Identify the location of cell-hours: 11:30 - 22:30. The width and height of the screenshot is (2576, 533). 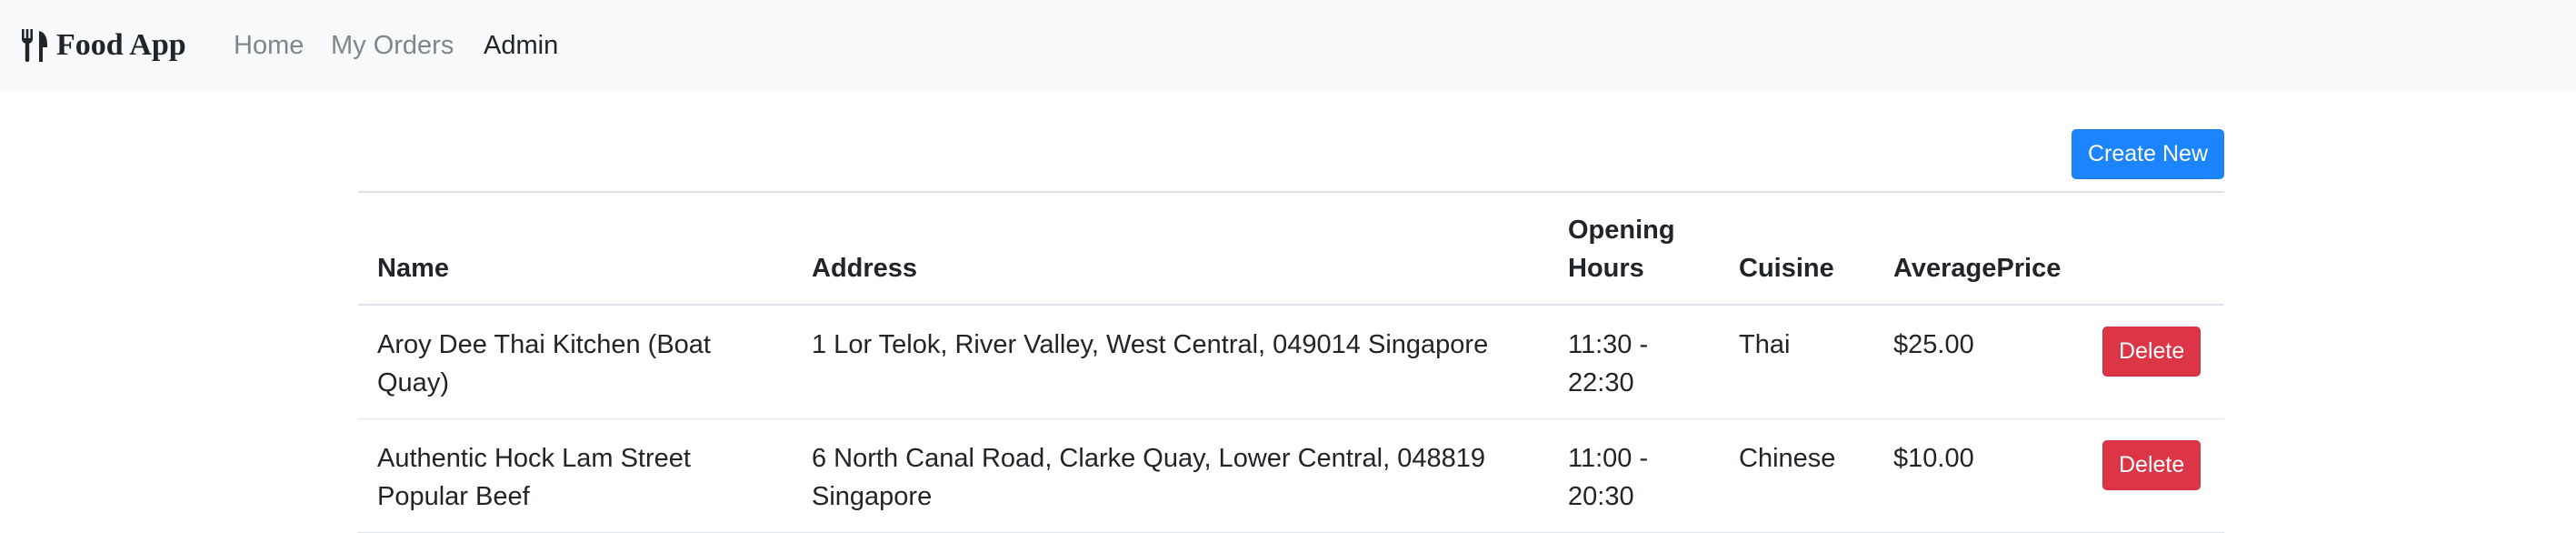
(1608, 363).